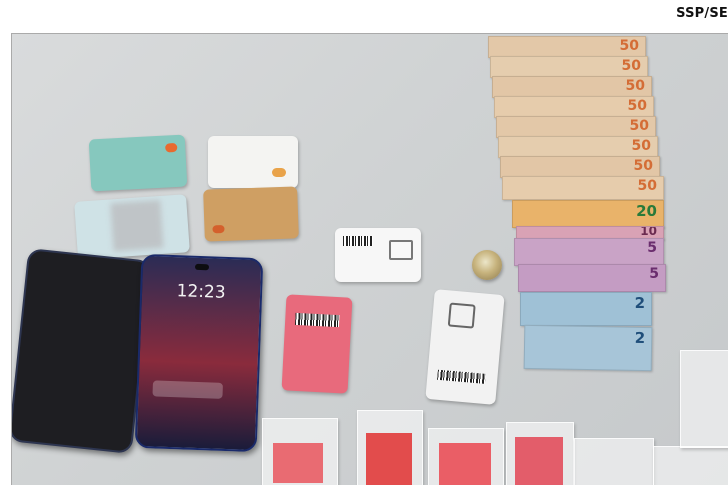 The width and height of the screenshot is (728, 485). Describe the element at coordinates (588, 214) in the screenshot. I see `banknote-20: 20` at that location.